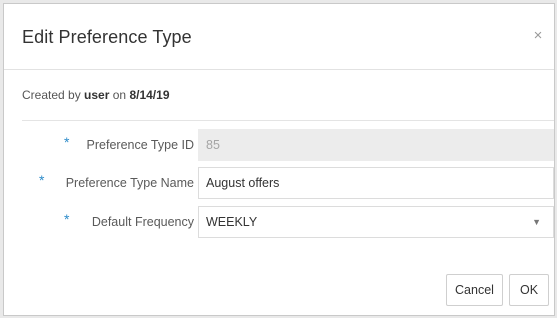  What do you see at coordinates (119, 95) in the screenshot?
I see `created-on: on` at bounding box center [119, 95].